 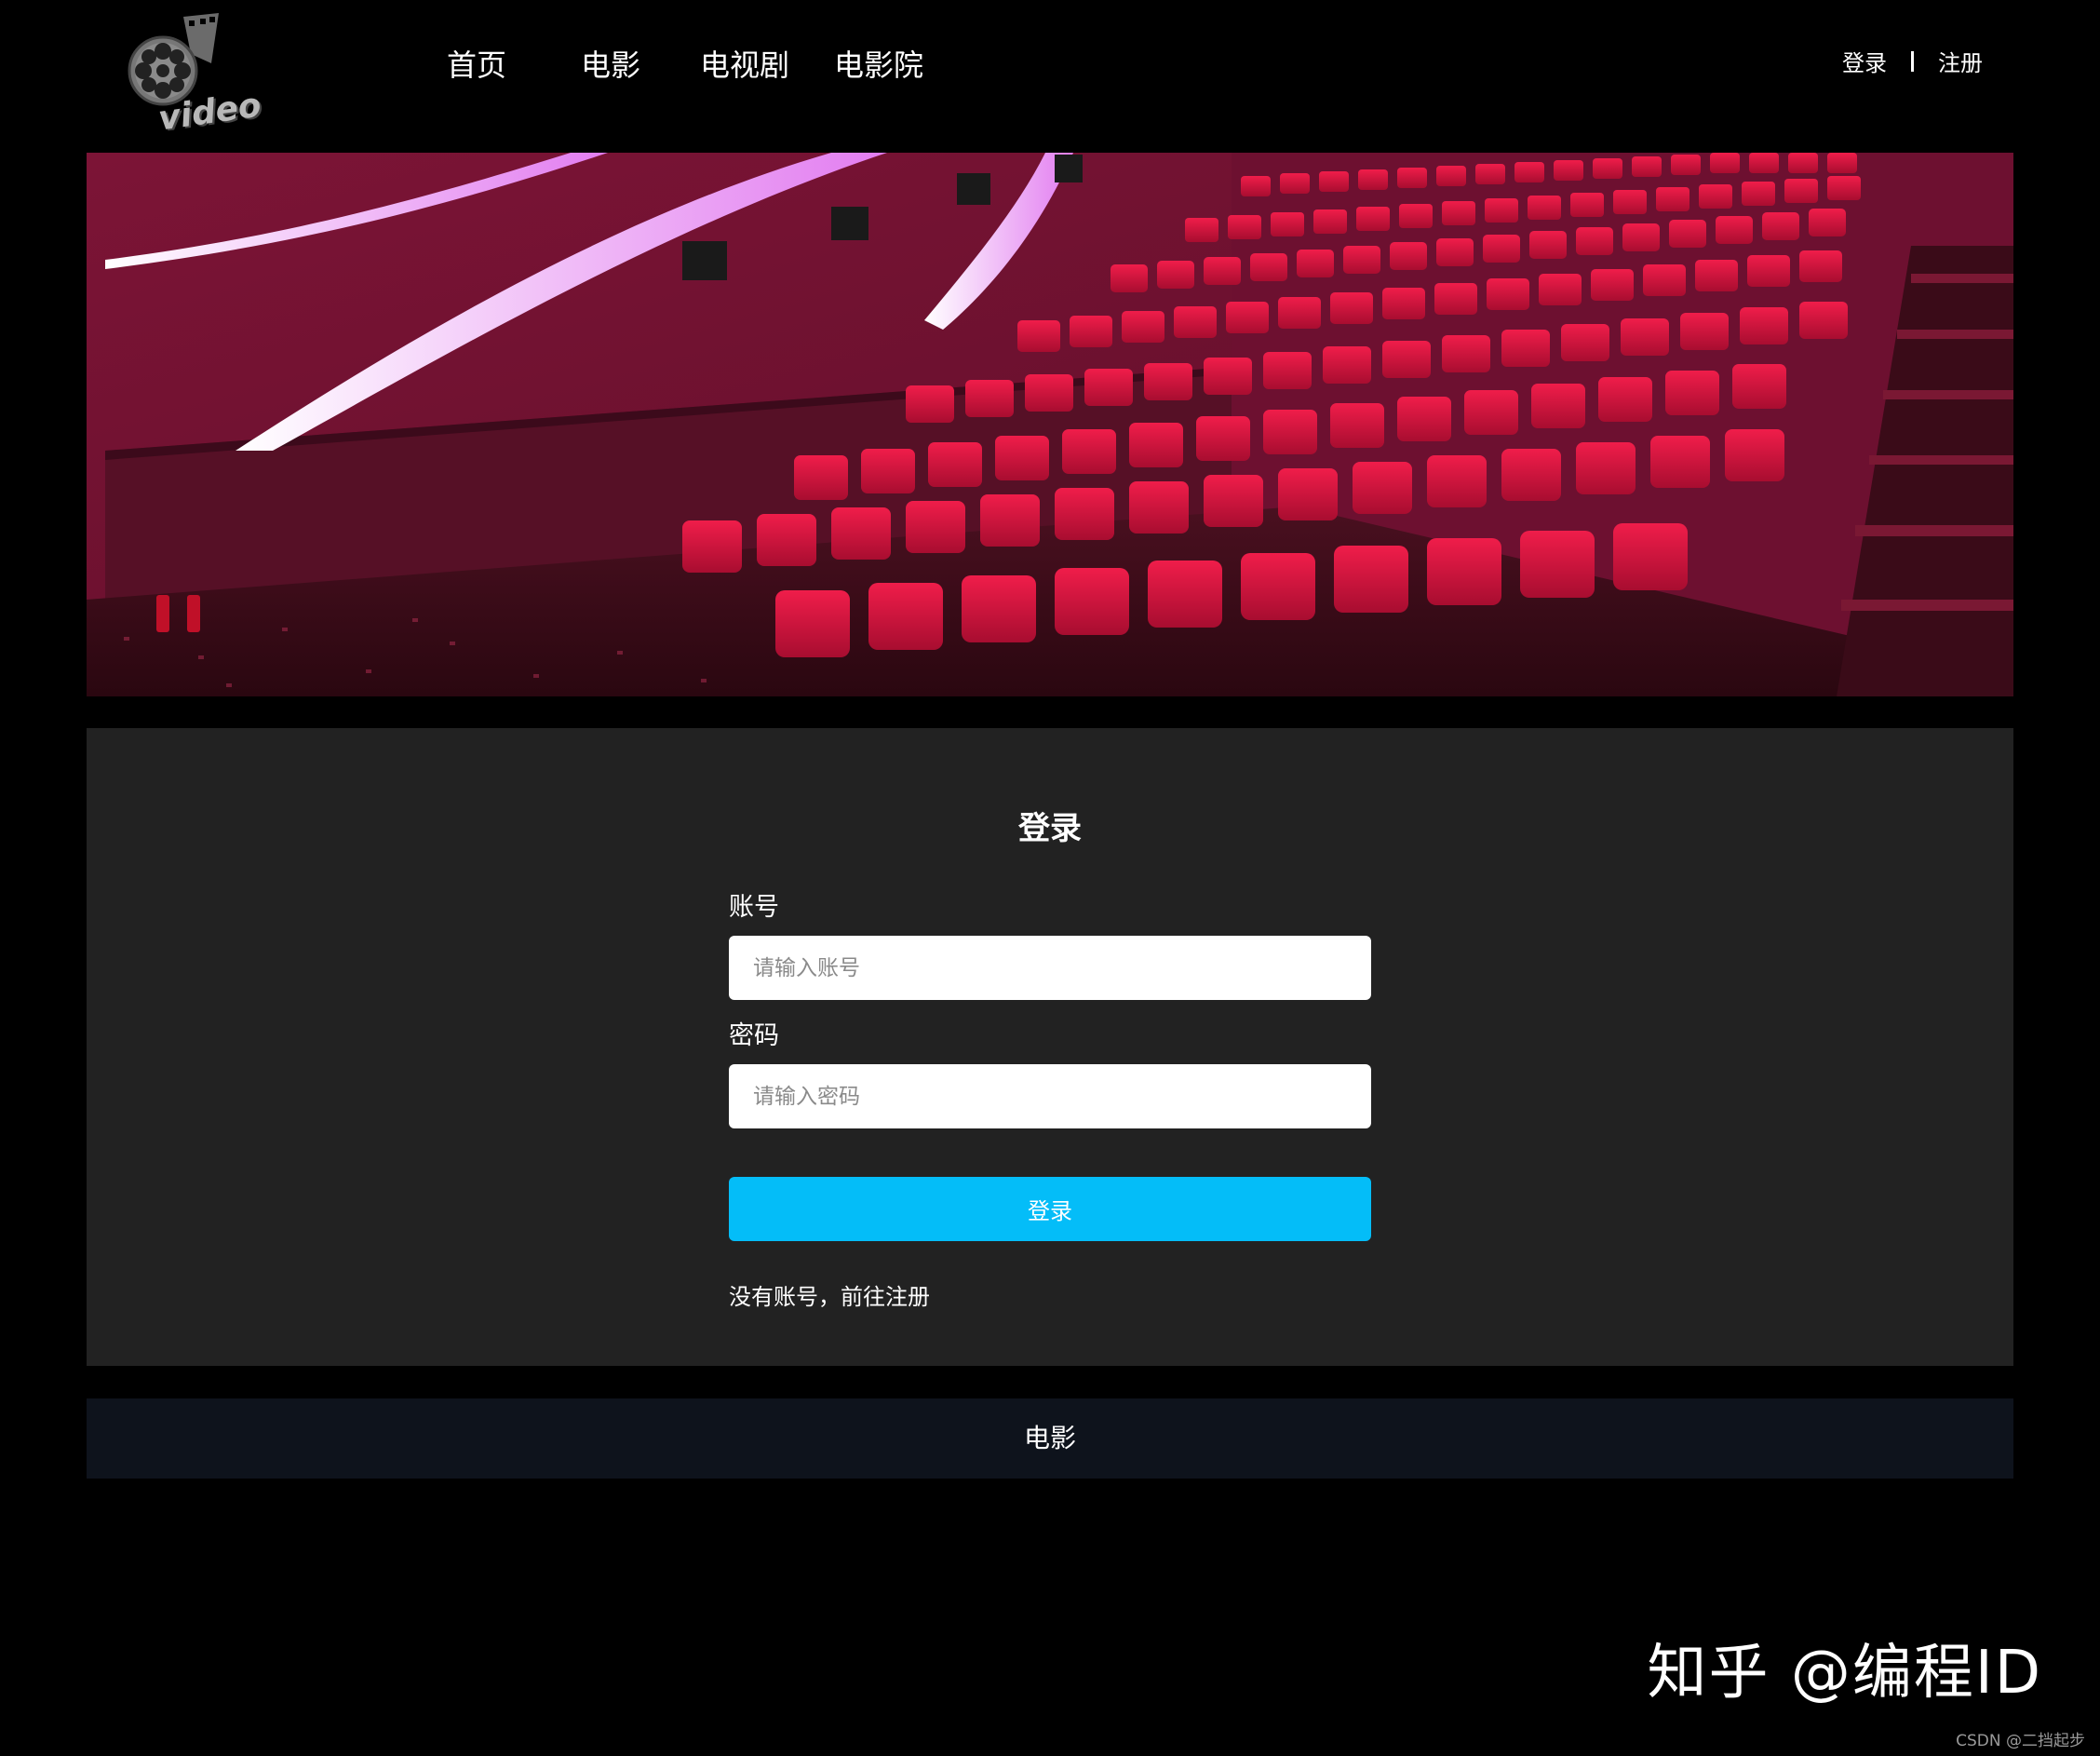 What do you see at coordinates (879, 65) in the screenshot?
I see `nav-item-cinemas: 电影院` at bounding box center [879, 65].